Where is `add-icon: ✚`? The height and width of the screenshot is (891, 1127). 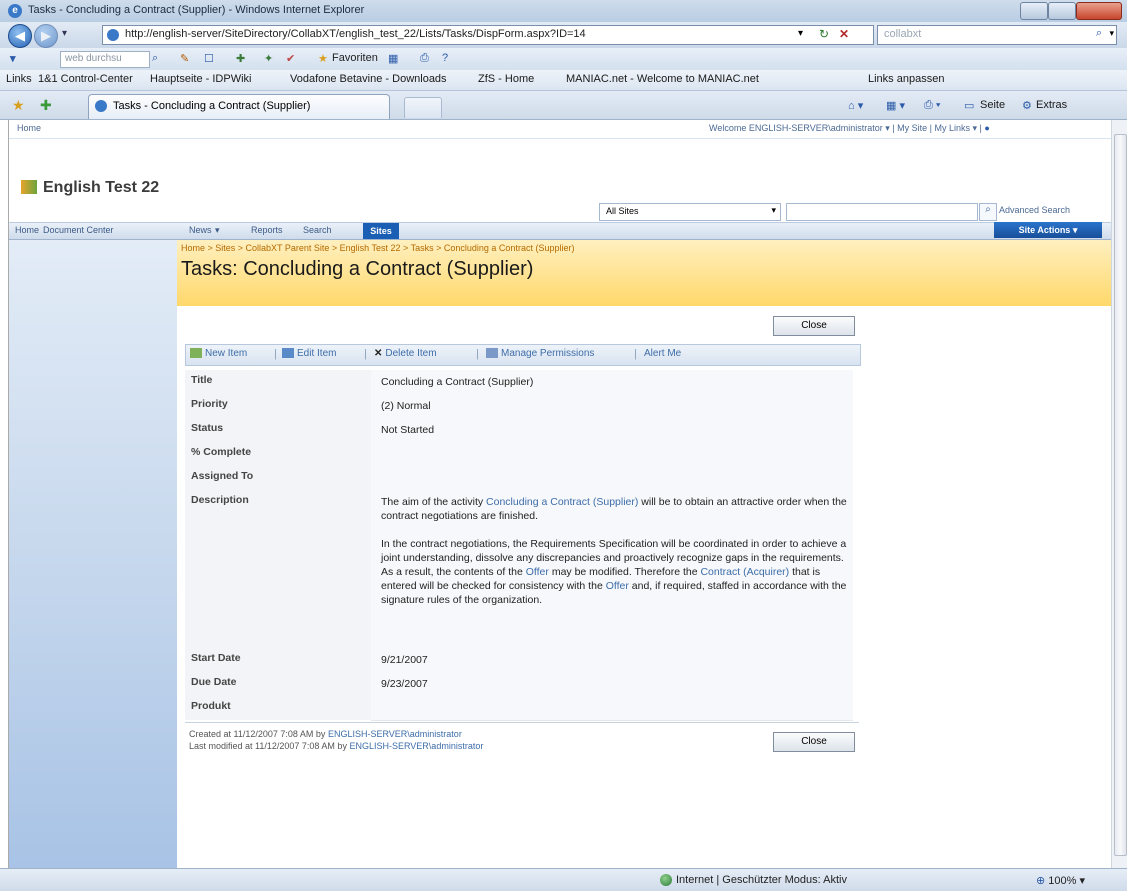 add-icon: ✚ is located at coordinates (240, 58).